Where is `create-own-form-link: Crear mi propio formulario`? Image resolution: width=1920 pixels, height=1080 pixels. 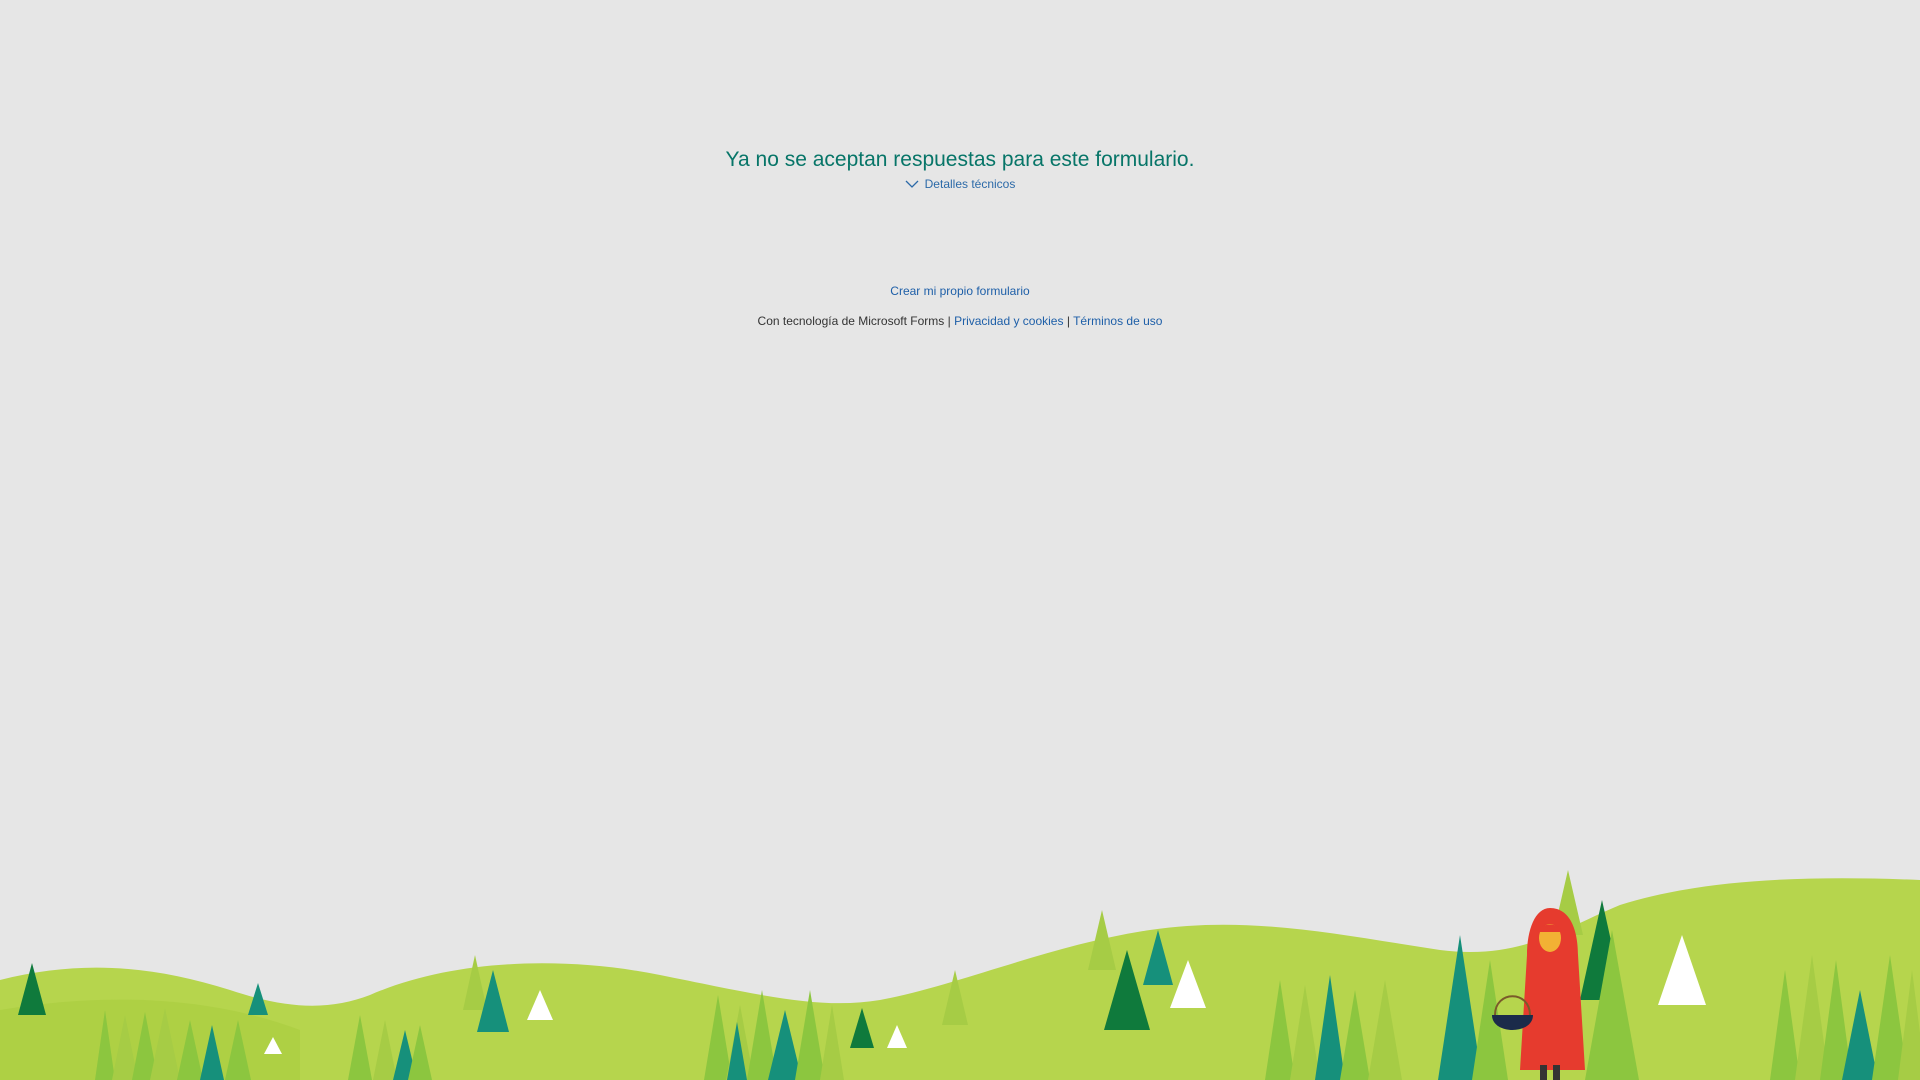 create-own-form-link: Crear mi propio formulario is located at coordinates (959, 291).